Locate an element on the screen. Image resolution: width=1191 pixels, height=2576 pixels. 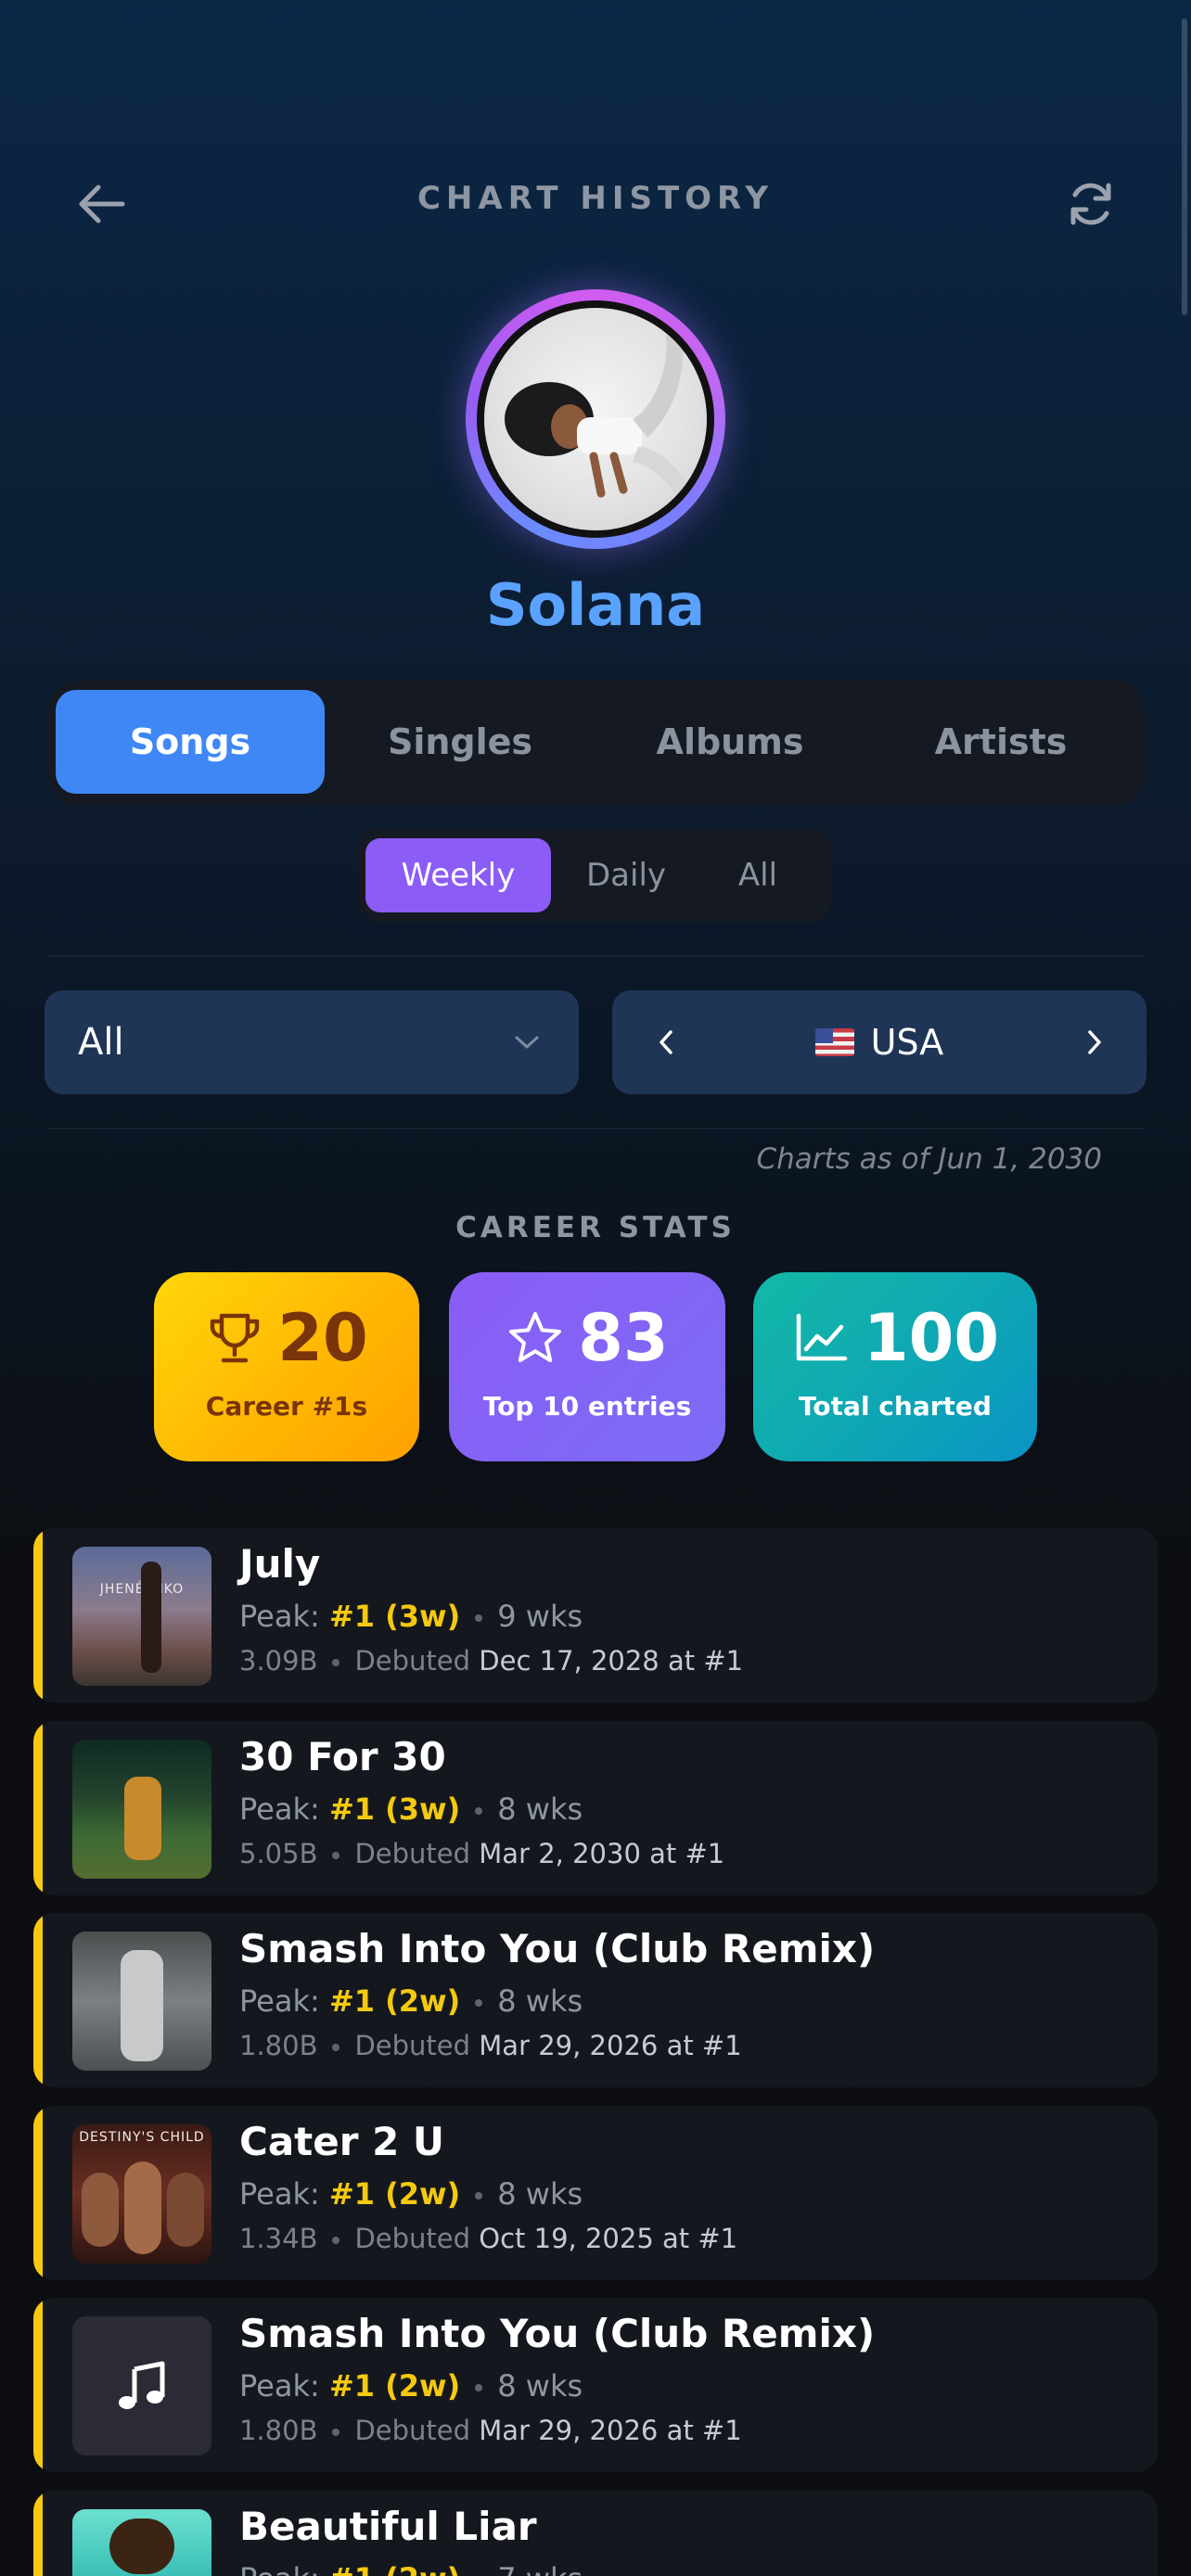
stat-label: Total charted is located at coordinates (895, 1406).